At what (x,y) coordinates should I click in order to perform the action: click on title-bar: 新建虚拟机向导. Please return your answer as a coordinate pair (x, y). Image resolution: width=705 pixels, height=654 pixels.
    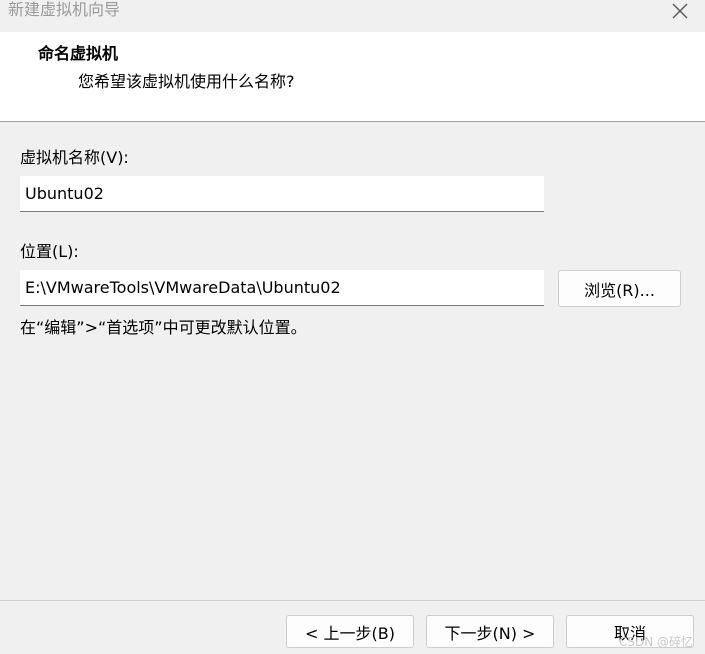
    Looking at the image, I should click on (352, 16).